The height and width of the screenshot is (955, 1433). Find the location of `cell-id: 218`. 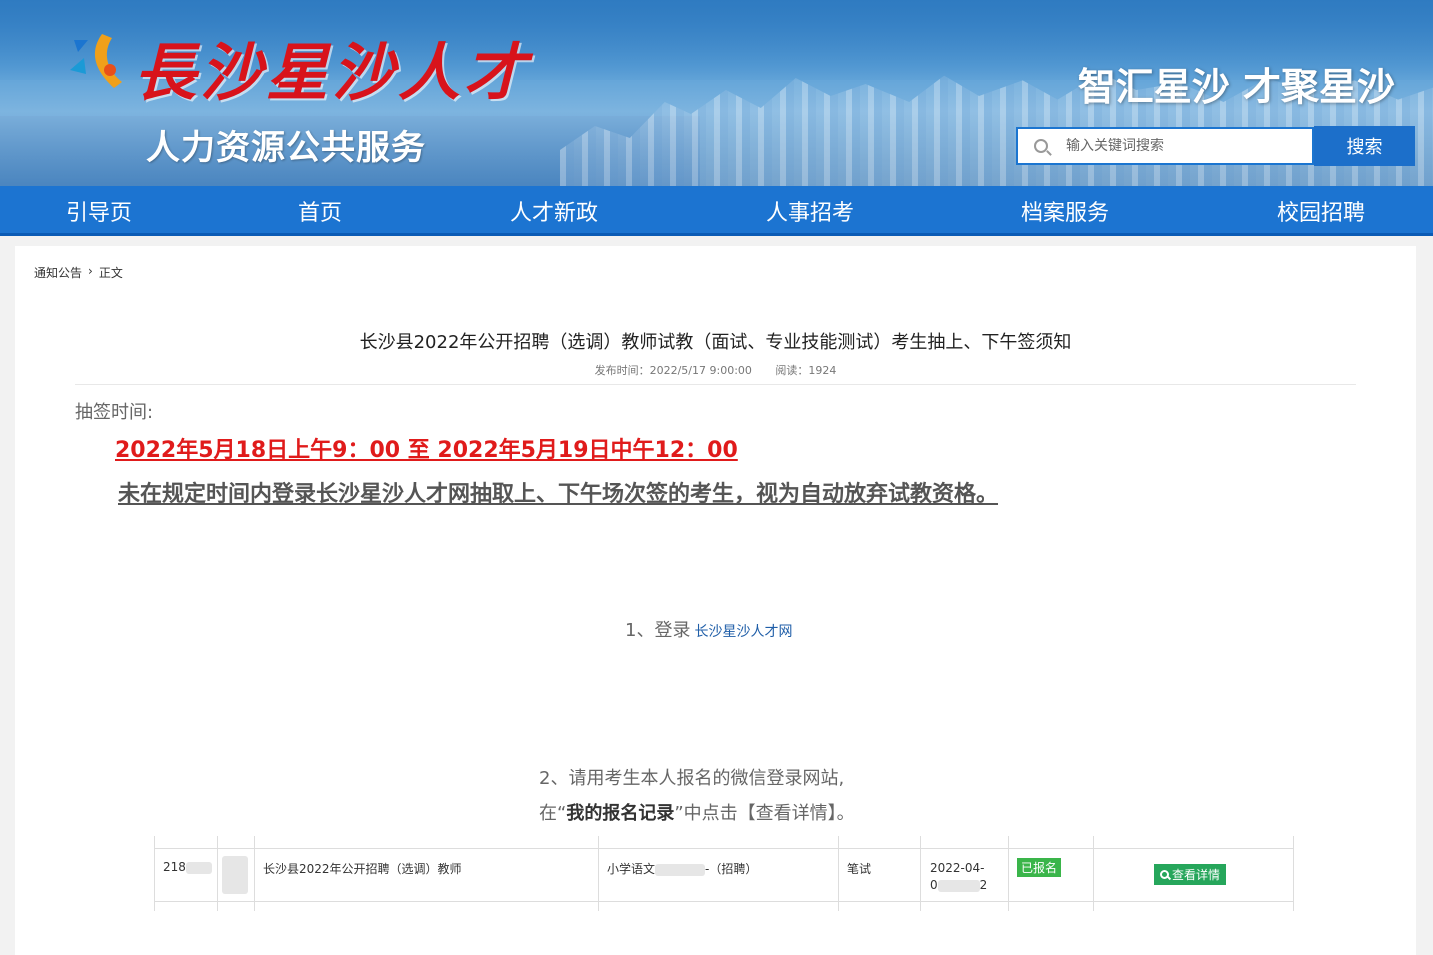

cell-id: 218 is located at coordinates (187, 867).